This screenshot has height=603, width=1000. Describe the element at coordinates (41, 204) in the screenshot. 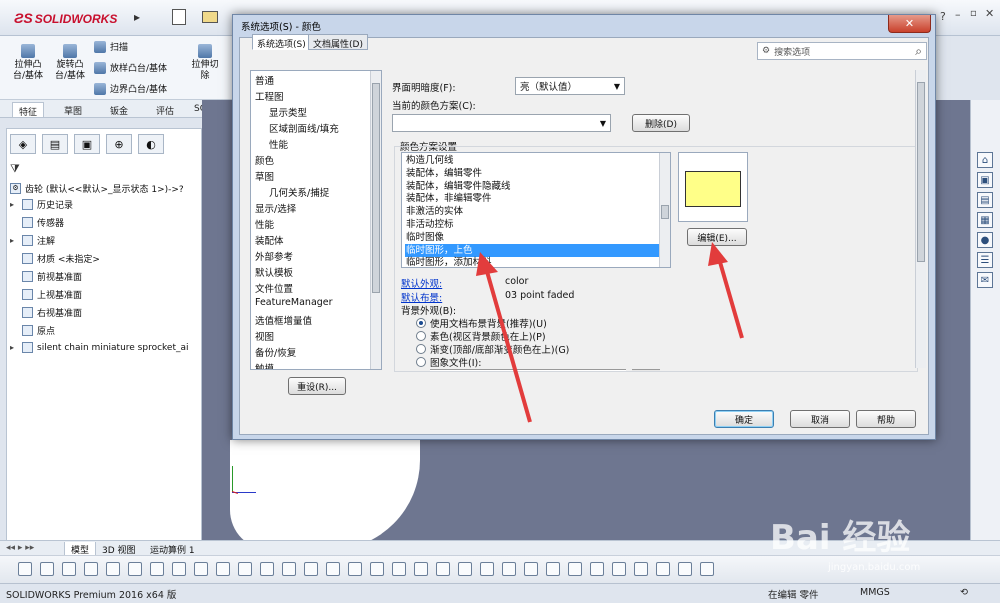

I see `tree-item: ▸ 历史记录` at that location.